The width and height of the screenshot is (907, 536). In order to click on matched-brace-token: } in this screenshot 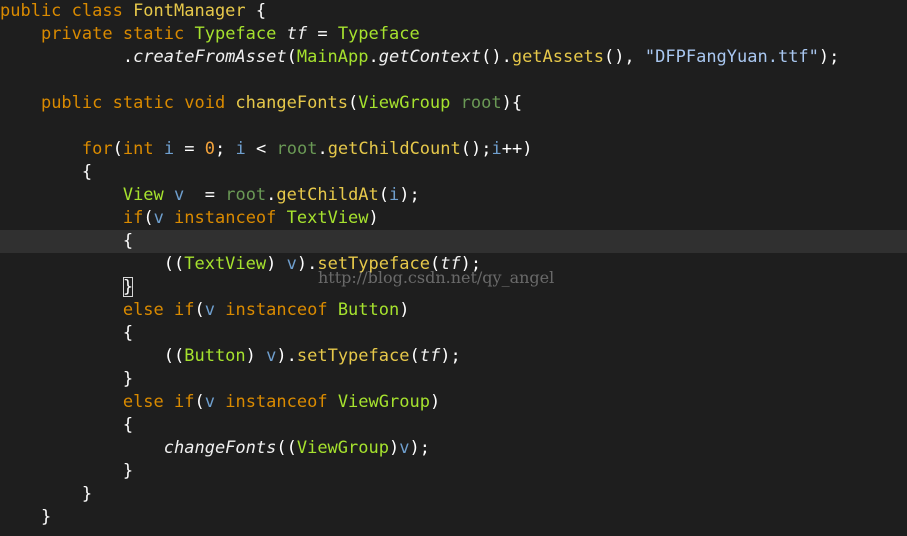, I will do `click(128, 287)`.